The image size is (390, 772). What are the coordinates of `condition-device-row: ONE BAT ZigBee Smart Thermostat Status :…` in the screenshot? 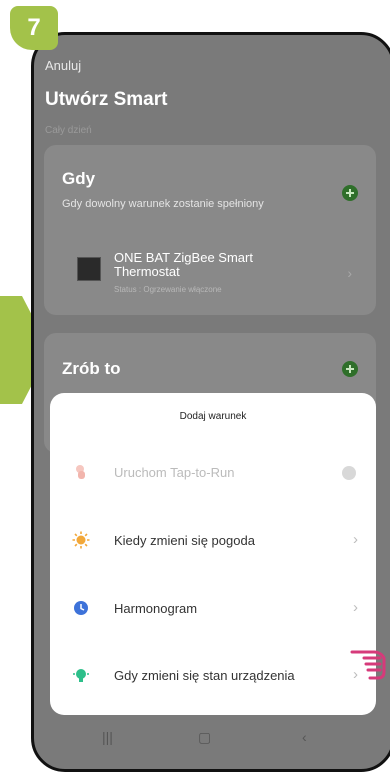 It's located at (212, 275).